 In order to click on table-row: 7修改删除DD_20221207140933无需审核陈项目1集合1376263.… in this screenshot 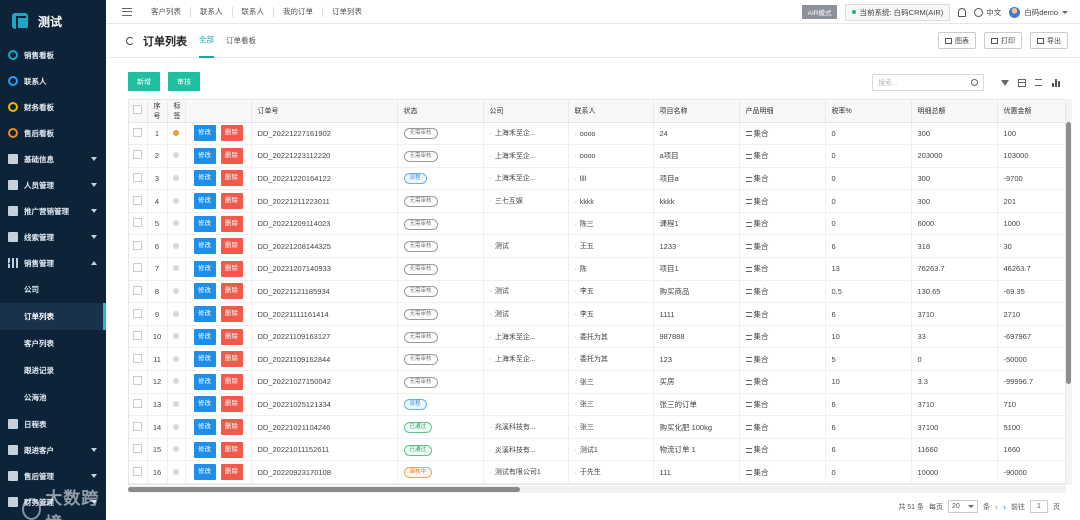, I will do `click(597, 269)`.